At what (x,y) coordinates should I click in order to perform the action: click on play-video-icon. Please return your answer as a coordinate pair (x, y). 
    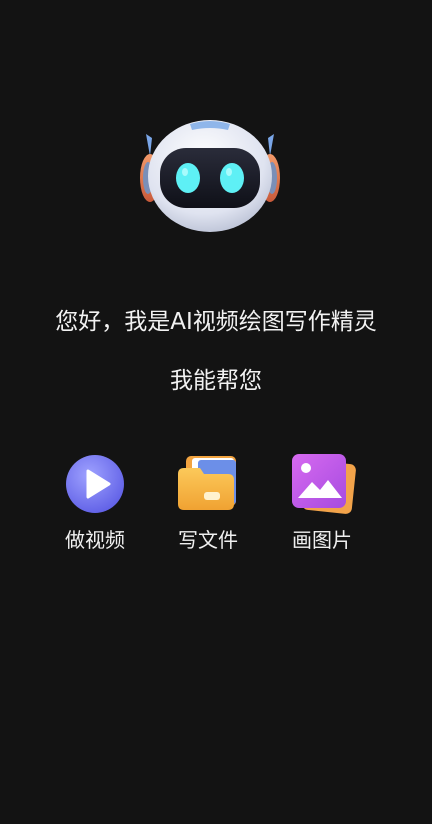
    Looking at the image, I should click on (95, 484).